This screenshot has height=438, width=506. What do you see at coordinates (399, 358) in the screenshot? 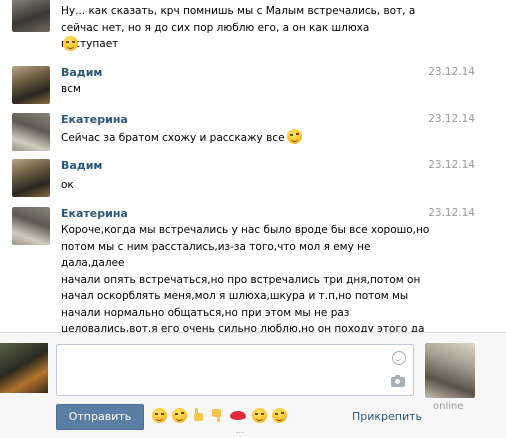
I see `smile-picker-icon` at bounding box center [399, 358].